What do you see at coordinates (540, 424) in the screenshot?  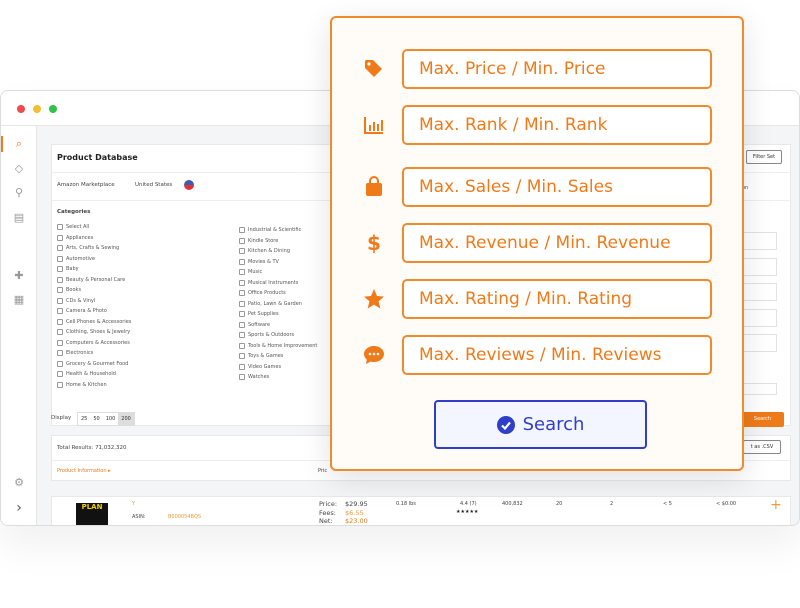 I see `search-button: Search` at bounding box center [540, 424].